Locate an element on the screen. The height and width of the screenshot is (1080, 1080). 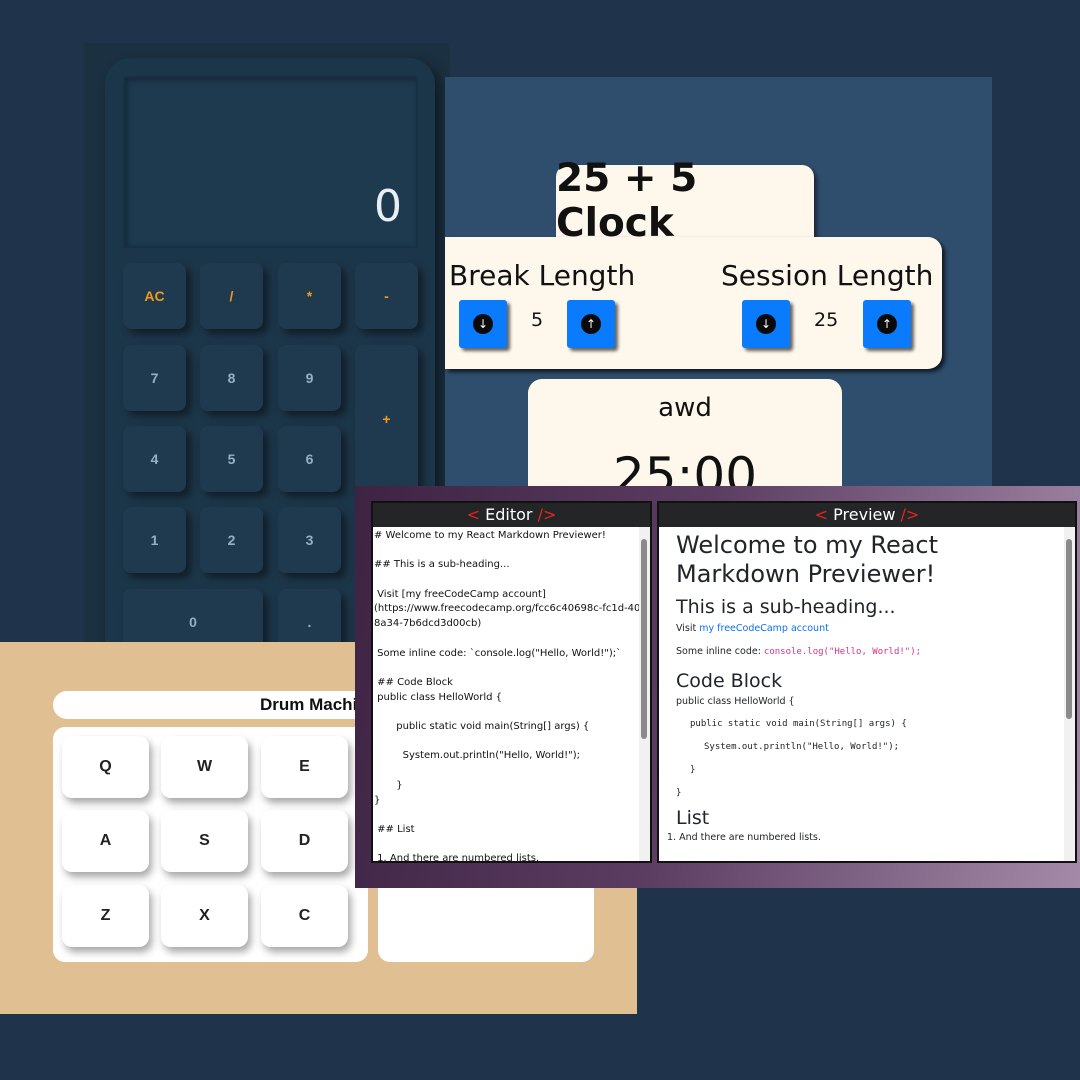
preview-h2-code-block: Code Block is located at coordinates (729, 681).